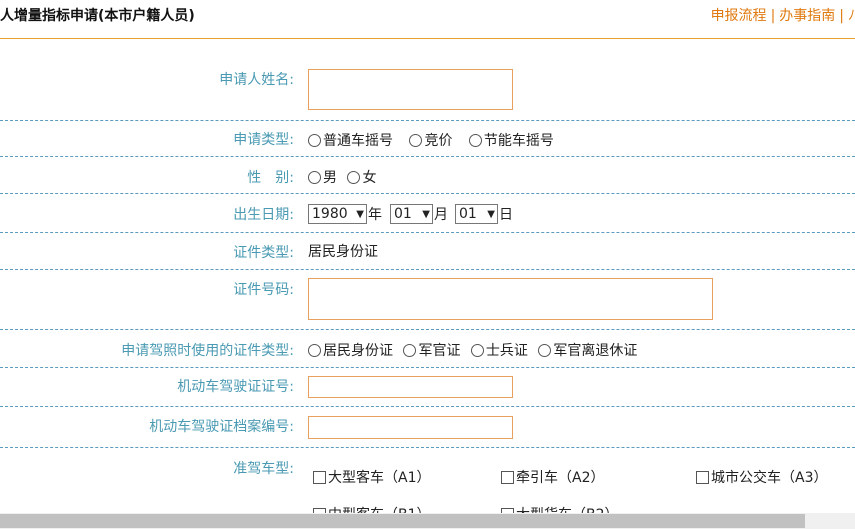 This screenshot has height=529, width=855. What do you see at coordinates (427, 19) in the screenshot?
I see `page-header: 人增量指标申请(本市户籍人员) 申报流程 | 办事指南 | ﾉ` at bounding box center [427, 19].